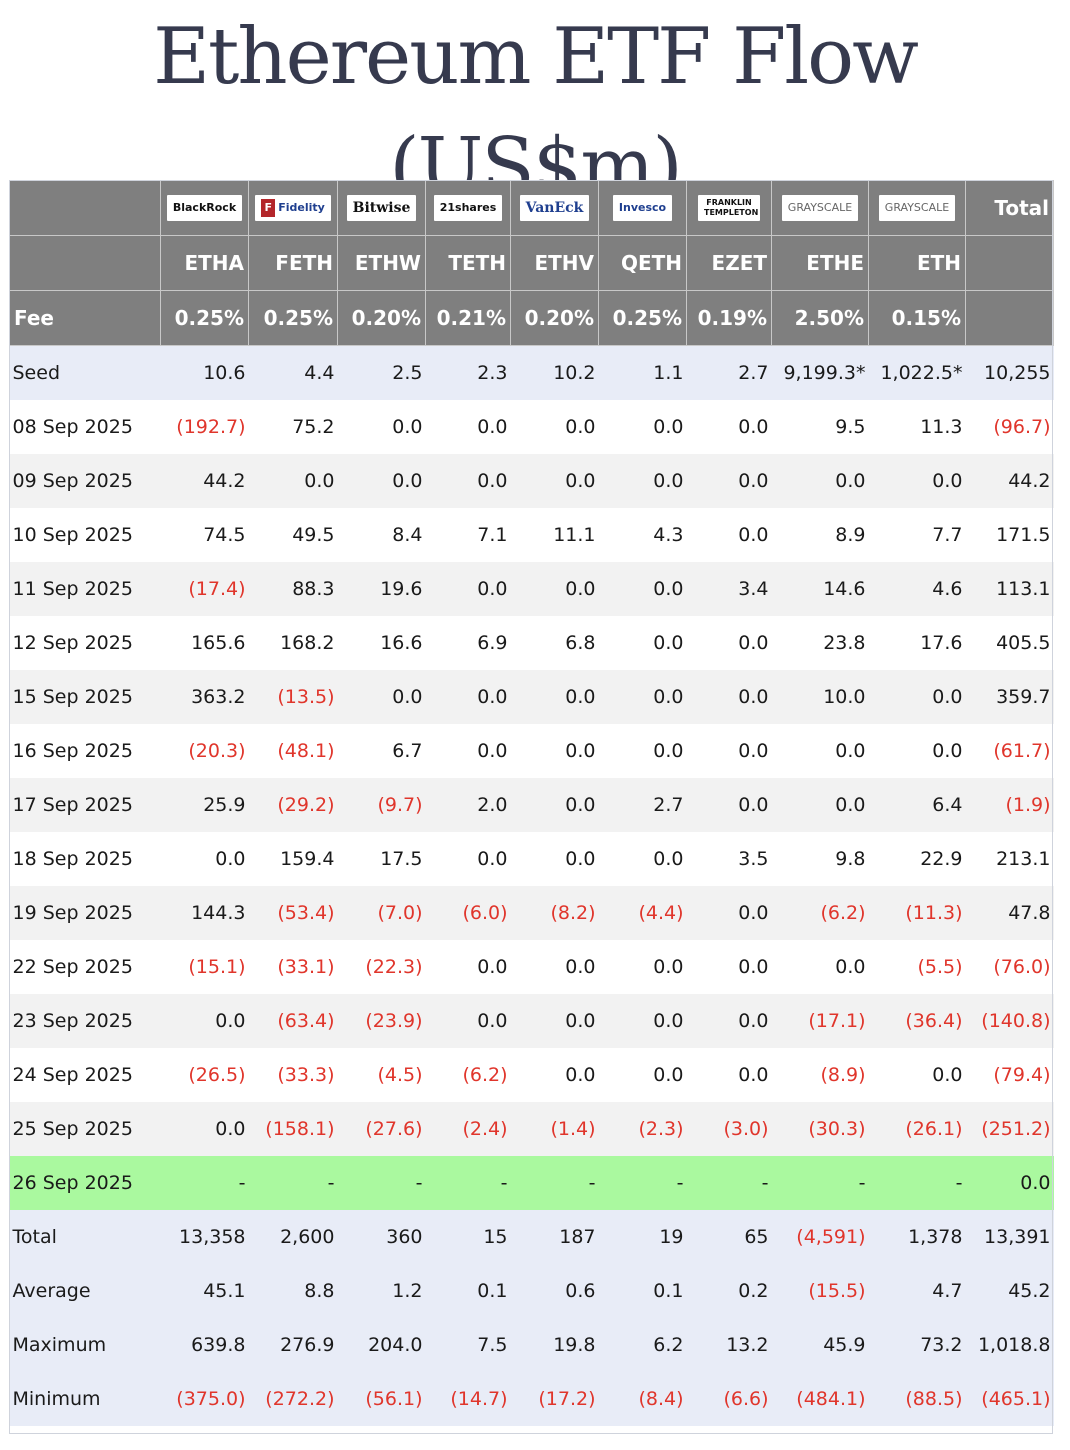 This screenshot has width=1070, height=1450. What do you see at coordinates (554, 1291) in the screenshot?
I see `flow-cell: 0.6` at bounding box center [554, 1291].